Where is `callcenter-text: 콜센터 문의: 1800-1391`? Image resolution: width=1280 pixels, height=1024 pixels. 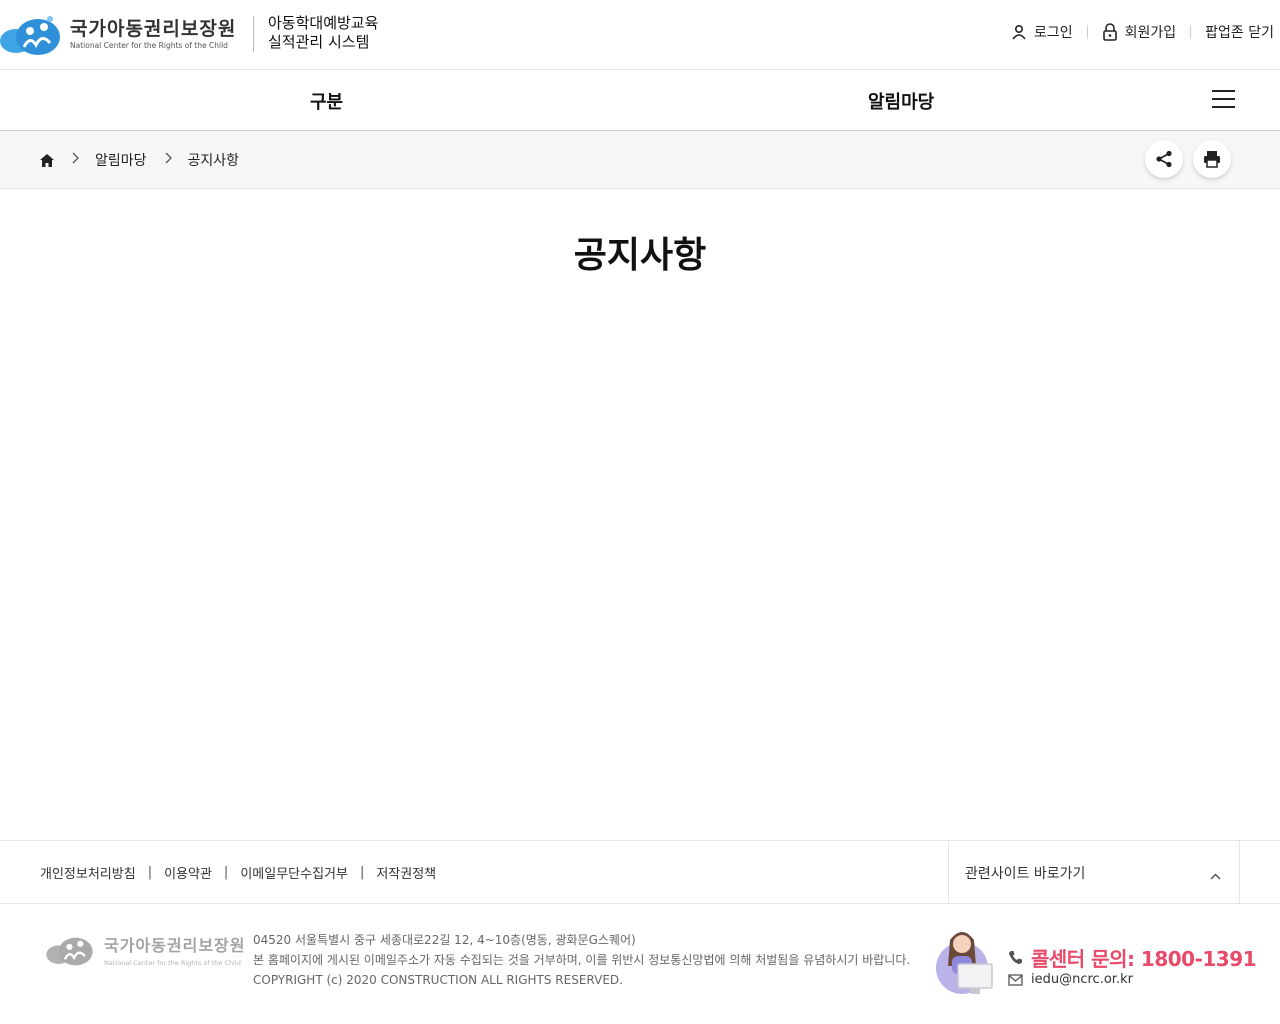 callcenter-text: 콜센터 문의: 1800-1391 is located at coordinates (1144, 959).